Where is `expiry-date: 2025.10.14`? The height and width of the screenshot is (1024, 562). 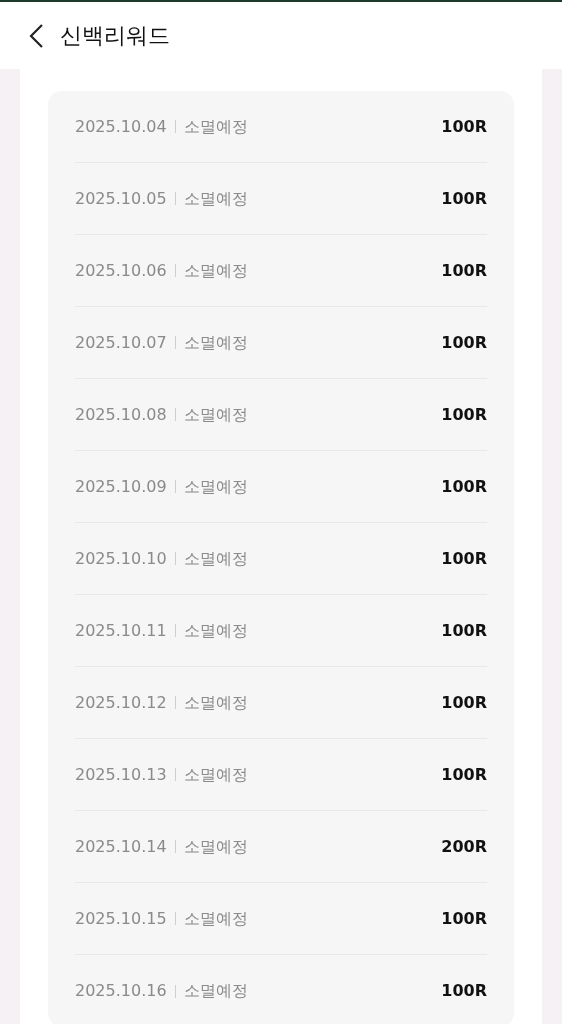 expiry-date: 2025.10.14 is located at coordinates (121, 846).